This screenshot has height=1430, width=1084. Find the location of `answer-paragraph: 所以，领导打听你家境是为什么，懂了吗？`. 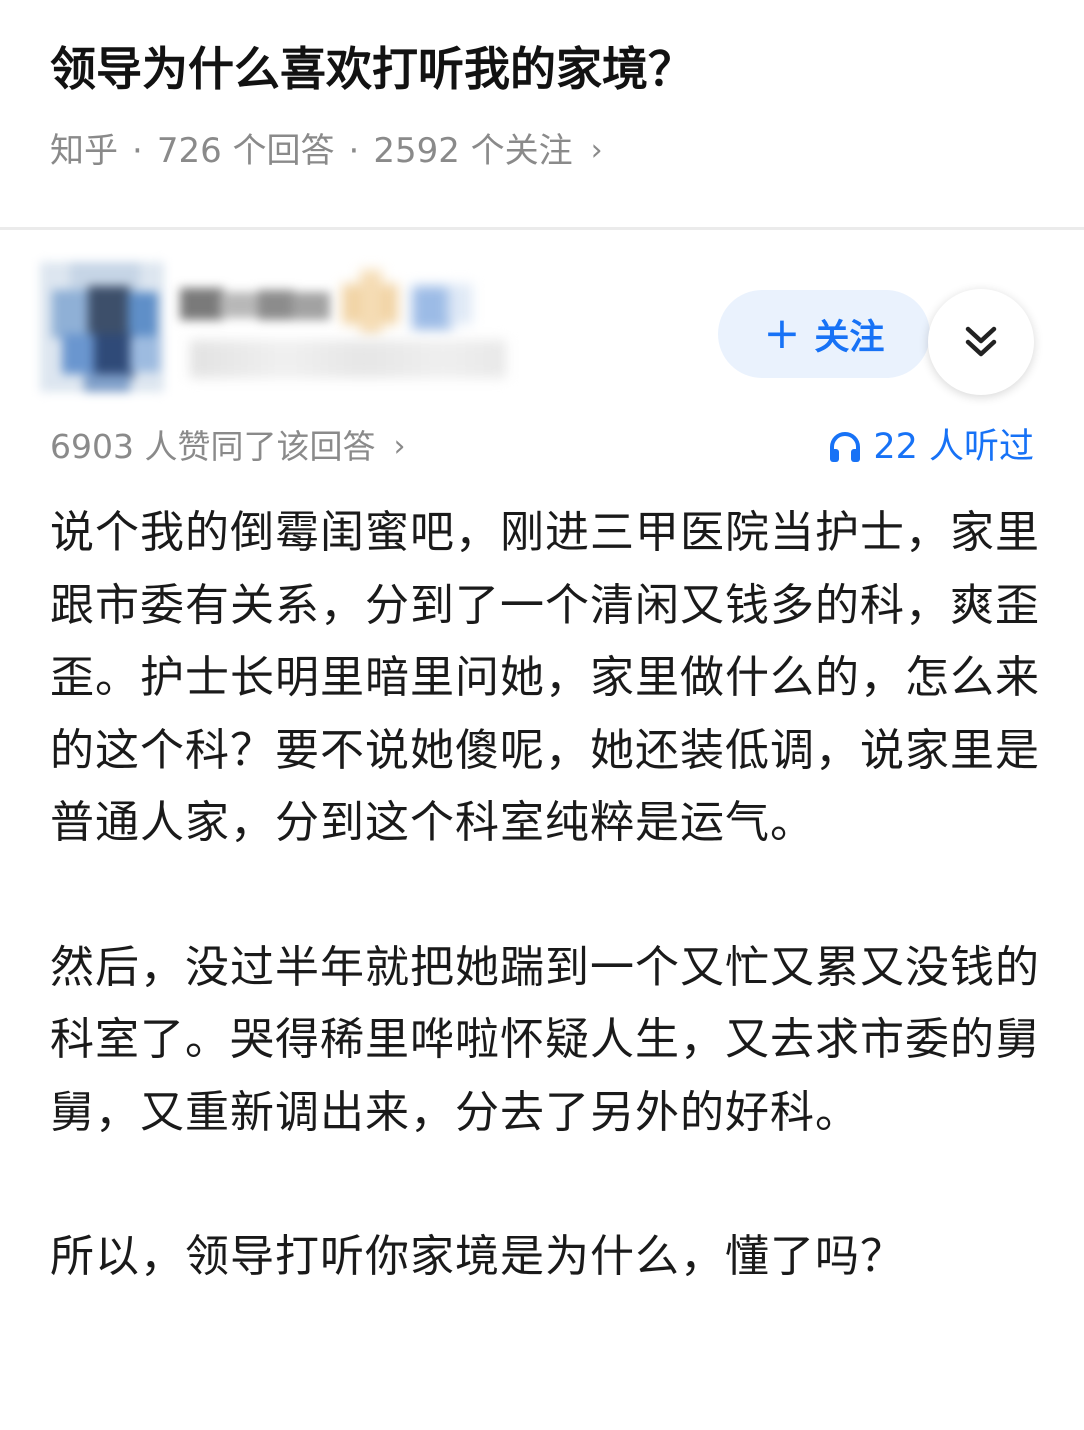

answer-paragraph: 所以，领导打听你家境是为什么，懂了吗？ is located at coordinates (477, 1256).